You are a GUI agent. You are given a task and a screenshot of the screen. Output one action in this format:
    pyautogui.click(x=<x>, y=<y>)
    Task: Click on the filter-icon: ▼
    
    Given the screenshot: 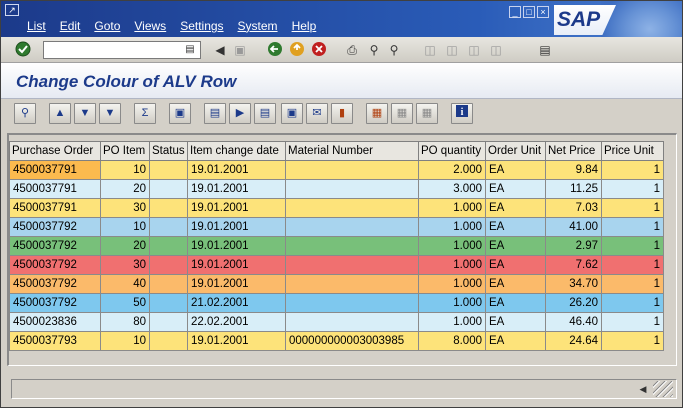 What is the action you would take?
    pyautogui.click(x=110, y=113)
    